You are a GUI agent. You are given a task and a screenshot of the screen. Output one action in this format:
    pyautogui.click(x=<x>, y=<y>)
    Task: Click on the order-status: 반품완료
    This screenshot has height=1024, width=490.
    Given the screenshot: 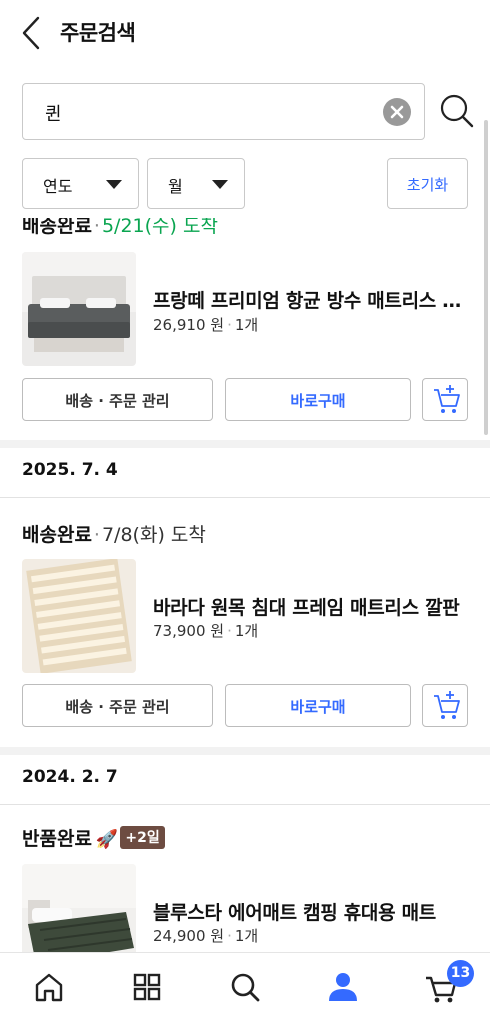 What is the action you would take?
    pyautogui.click(x=57, y=839)
    